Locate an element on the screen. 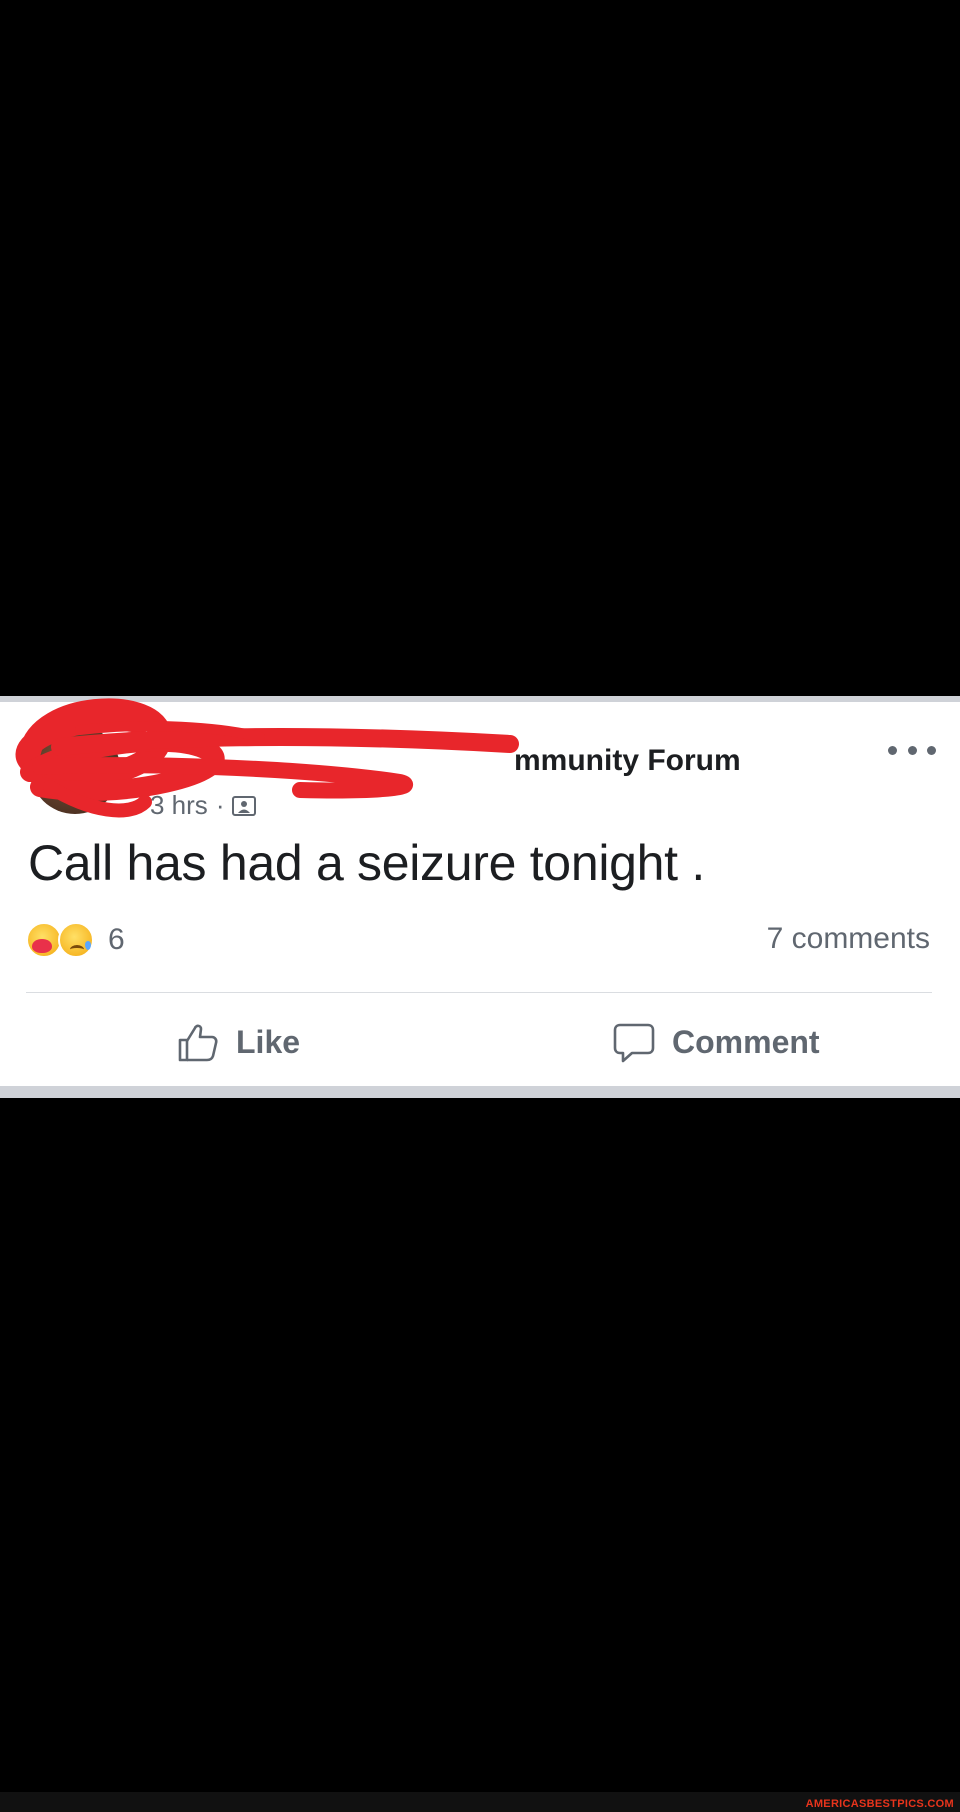 This screenshot has height=1812, width=960. comment-bubble-icon is located at coordinates (634, 1043).